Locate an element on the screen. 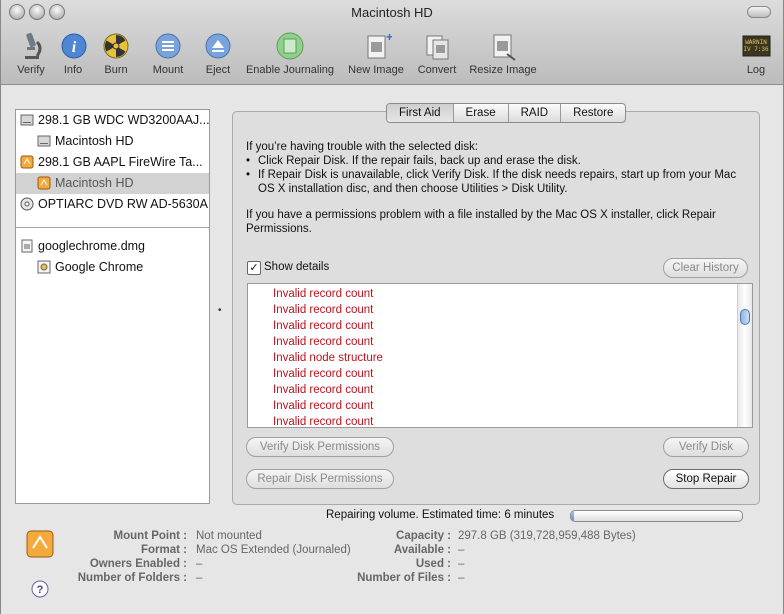  log-label: Log is located at coordinates (756, 70).